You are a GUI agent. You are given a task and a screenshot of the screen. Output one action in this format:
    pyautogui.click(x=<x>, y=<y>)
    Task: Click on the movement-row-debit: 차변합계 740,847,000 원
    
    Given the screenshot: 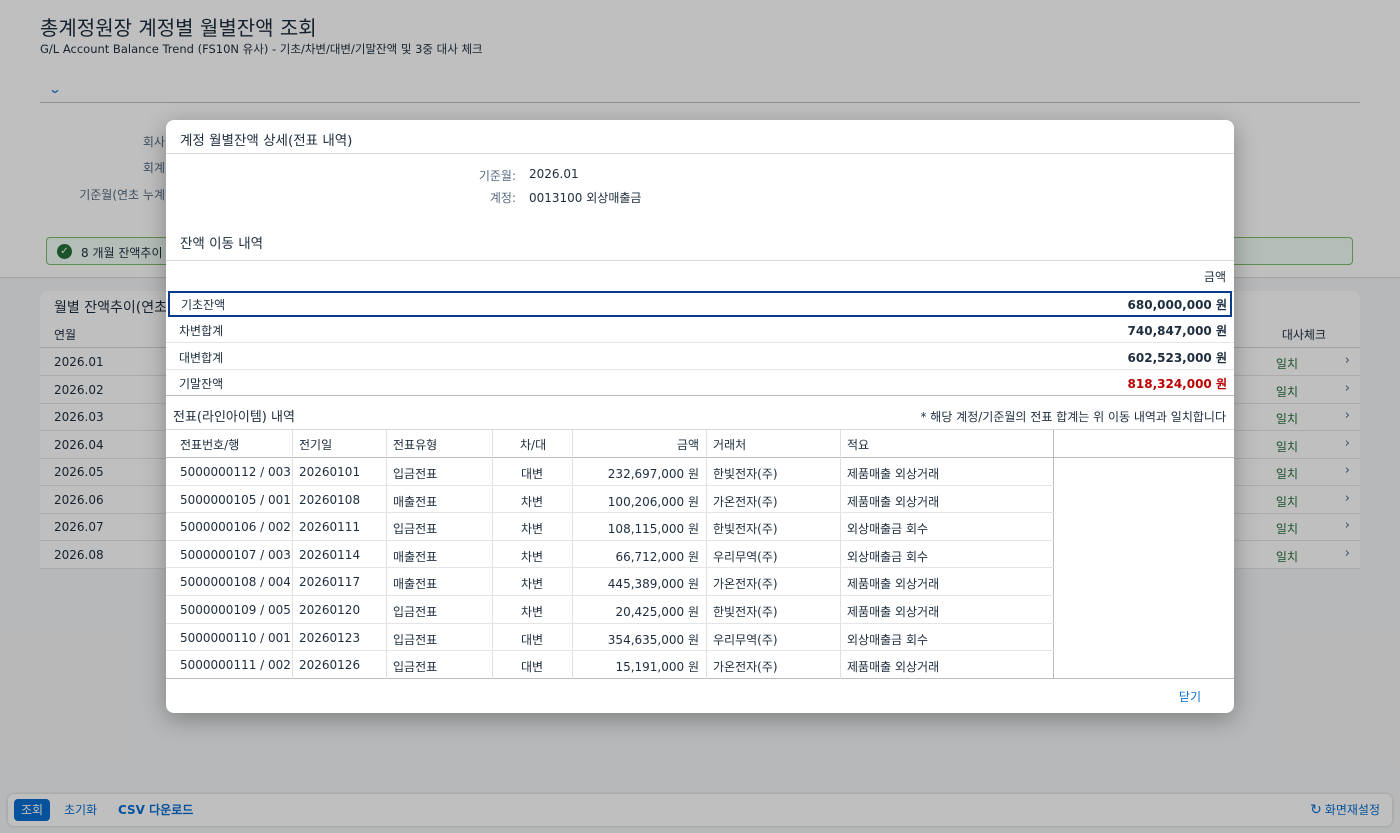 What is the action you would take?
    pyautogui.click(x=700, y=330)
    